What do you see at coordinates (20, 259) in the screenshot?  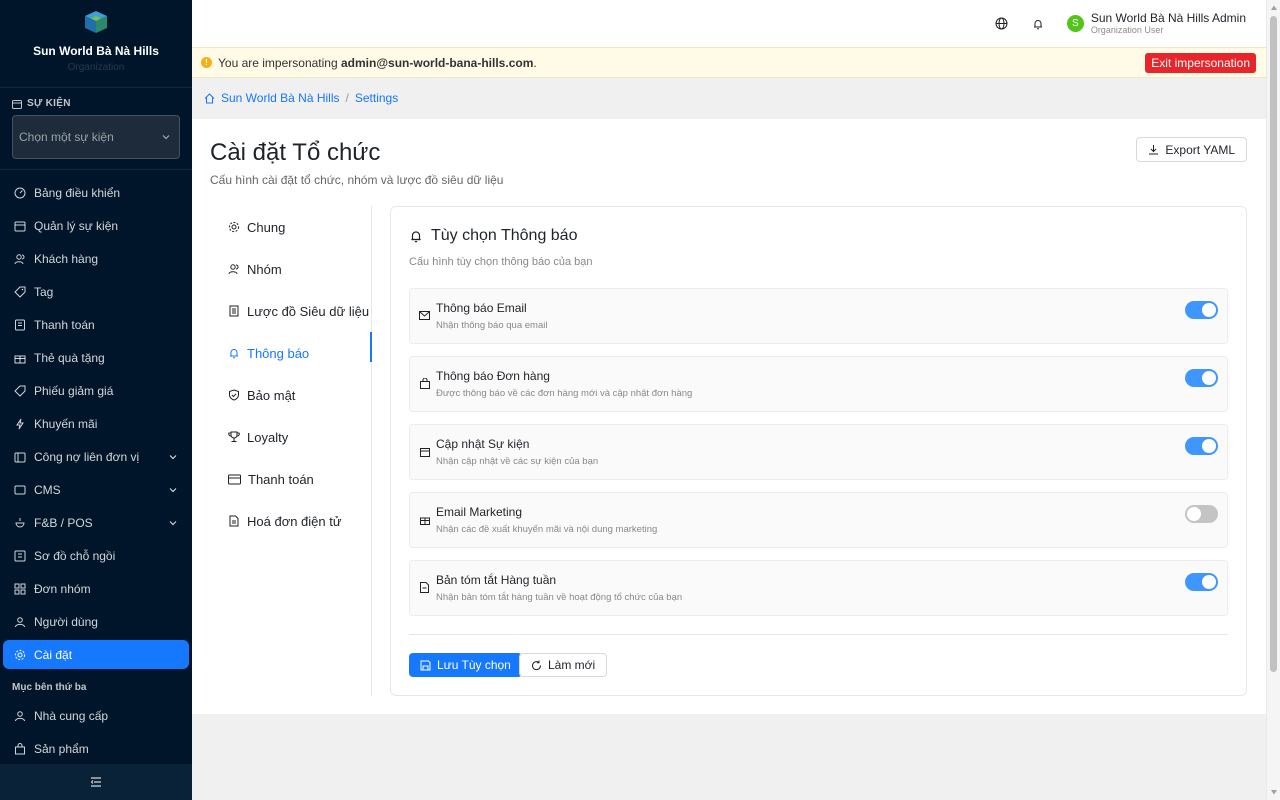 I see `users-icon` at bounding box center [20, 259].